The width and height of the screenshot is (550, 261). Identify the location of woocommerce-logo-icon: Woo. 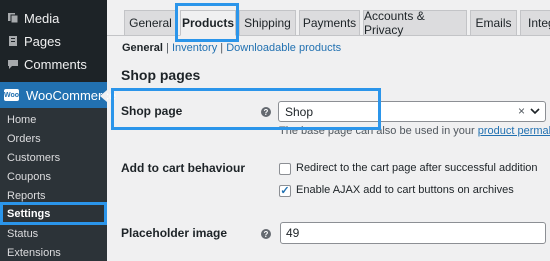
(11, 95).